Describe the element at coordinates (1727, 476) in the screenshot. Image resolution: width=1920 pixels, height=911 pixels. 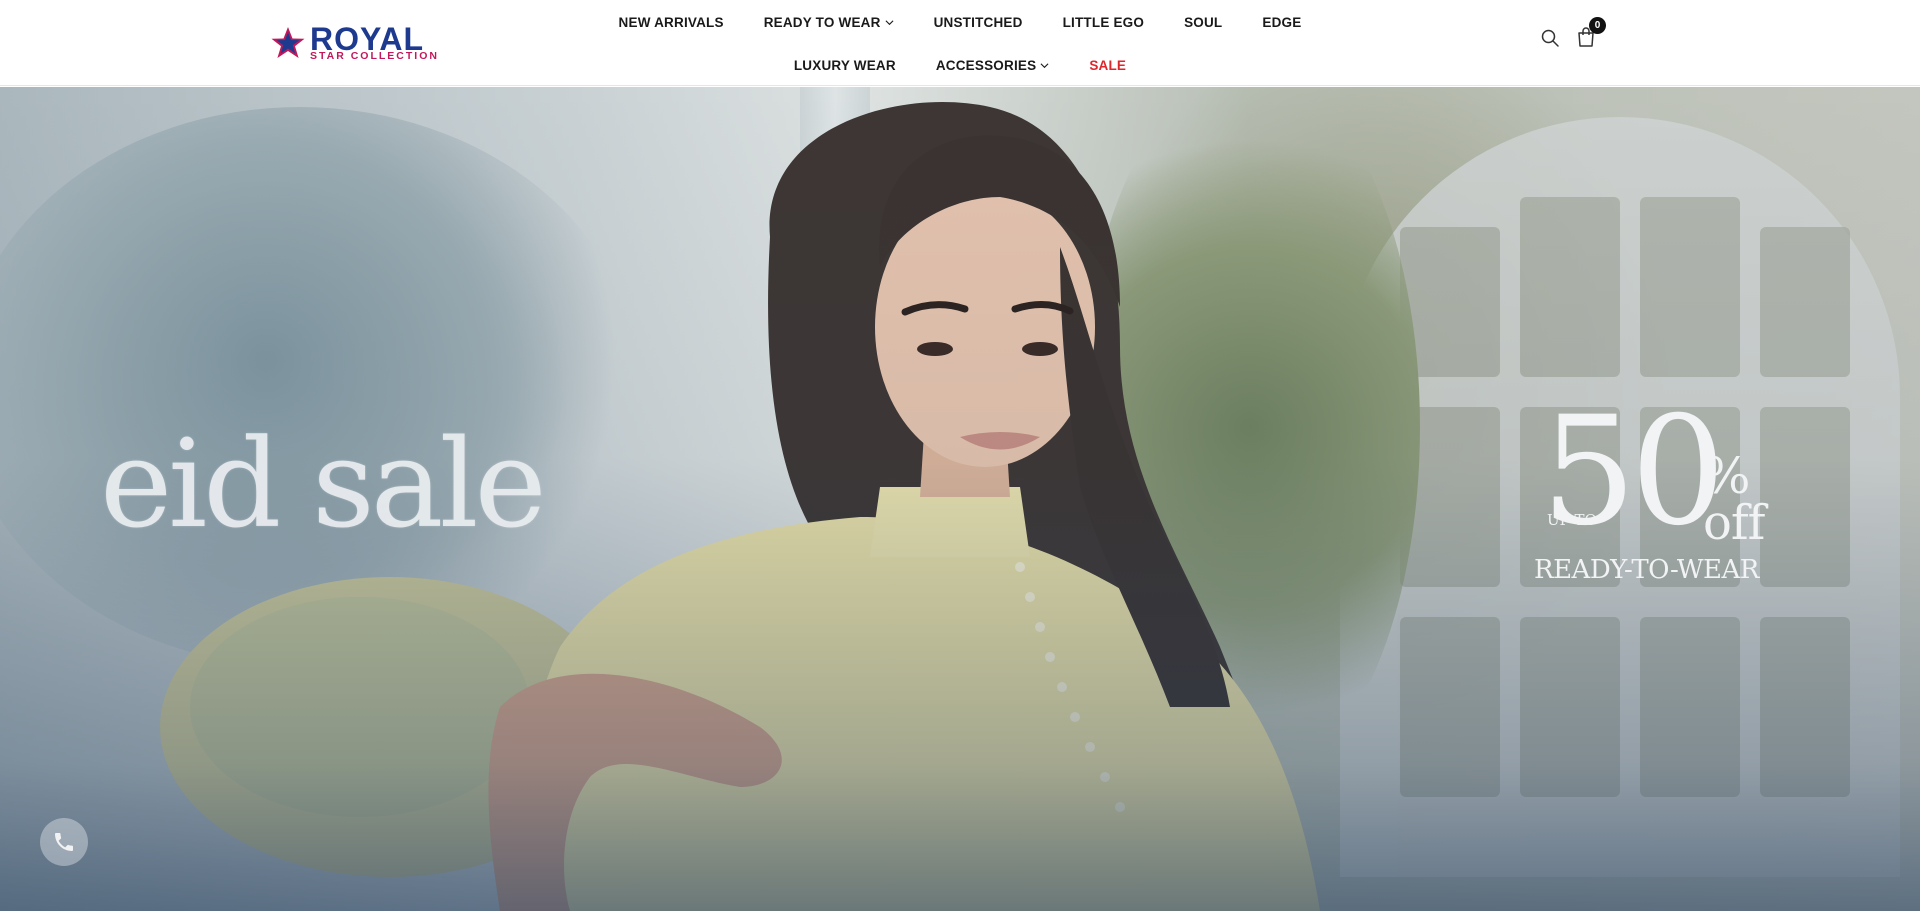
I see `promo-percent-sign: %` at that location.